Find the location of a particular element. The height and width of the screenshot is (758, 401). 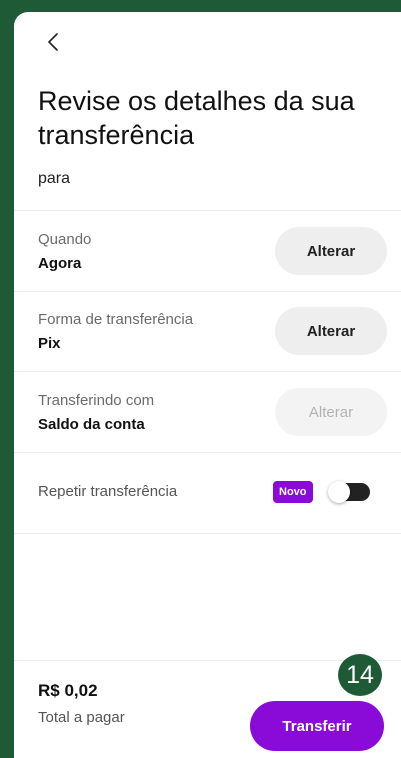

recipient-prefix: para is located at coordinates (54, 178).